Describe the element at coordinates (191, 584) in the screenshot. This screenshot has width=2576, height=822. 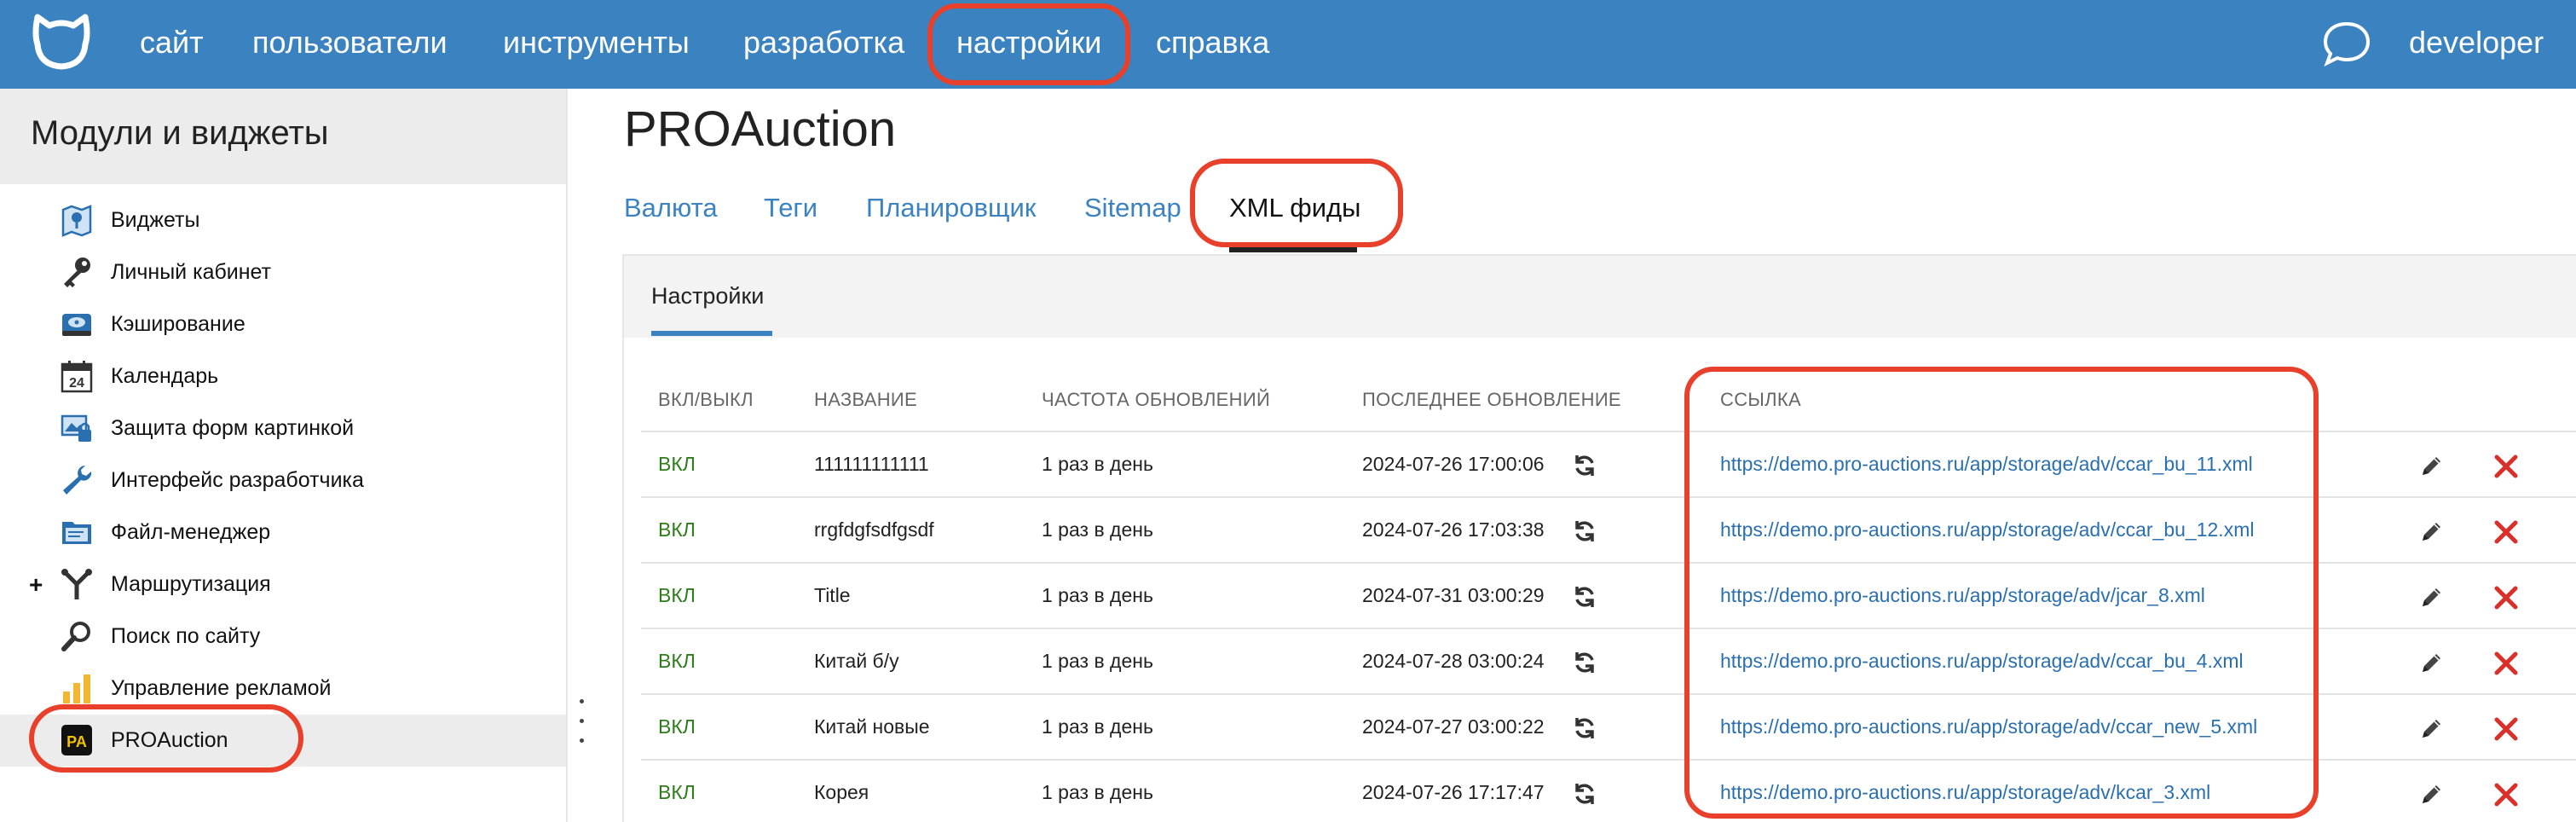
I see `sidebar-item-label: Маршрутизация` at that location.